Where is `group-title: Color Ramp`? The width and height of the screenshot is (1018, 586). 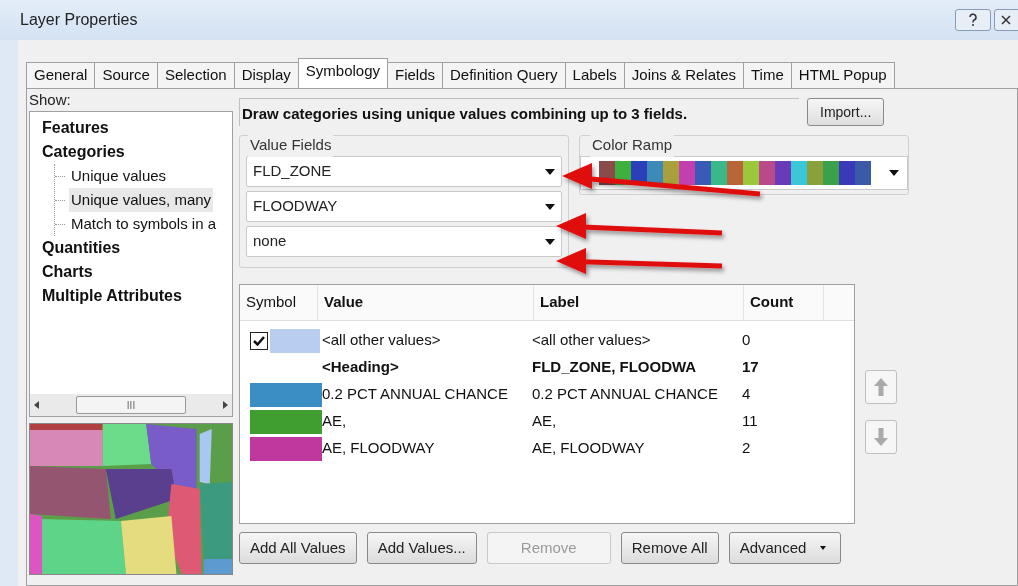
group-title: Color Ramp is located at coordinates (632, 145).